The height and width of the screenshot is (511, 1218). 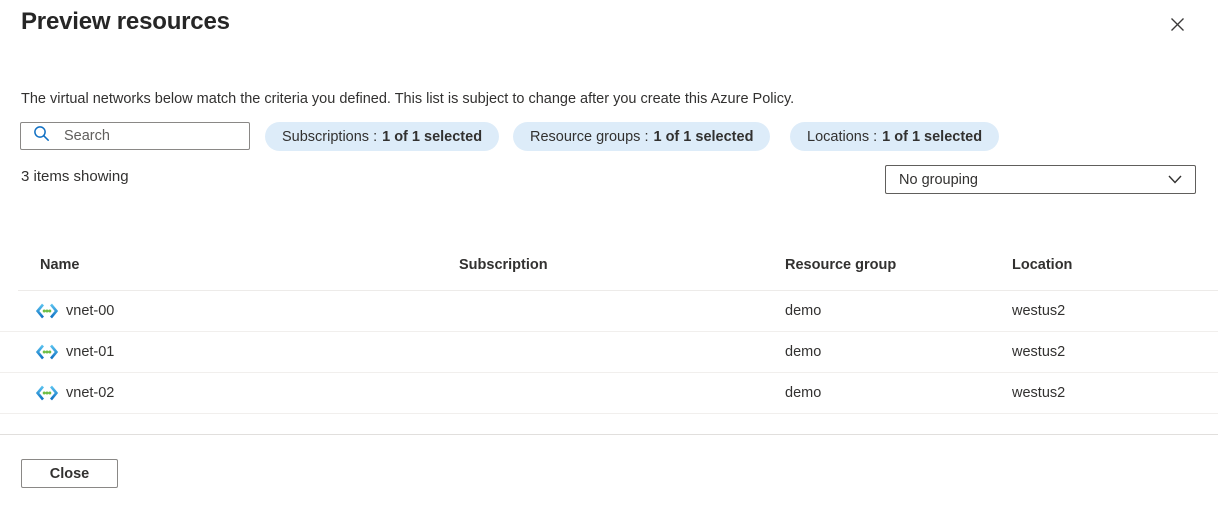 What do you see at coordinates (589, 136) in the screenshot?
I see `filter-label: Resource groups :` at bounding box center [589, 136].